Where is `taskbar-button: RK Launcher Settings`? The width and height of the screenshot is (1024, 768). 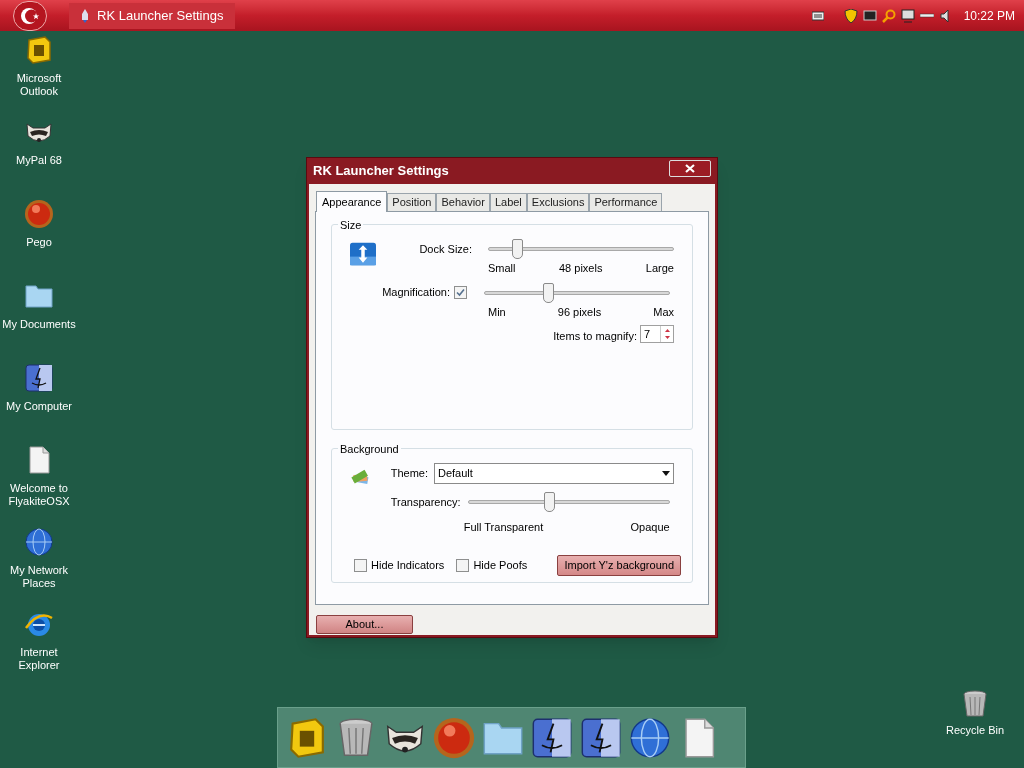 taskbar-button: RK Launcher Settings is located at coordinates (152, 15).